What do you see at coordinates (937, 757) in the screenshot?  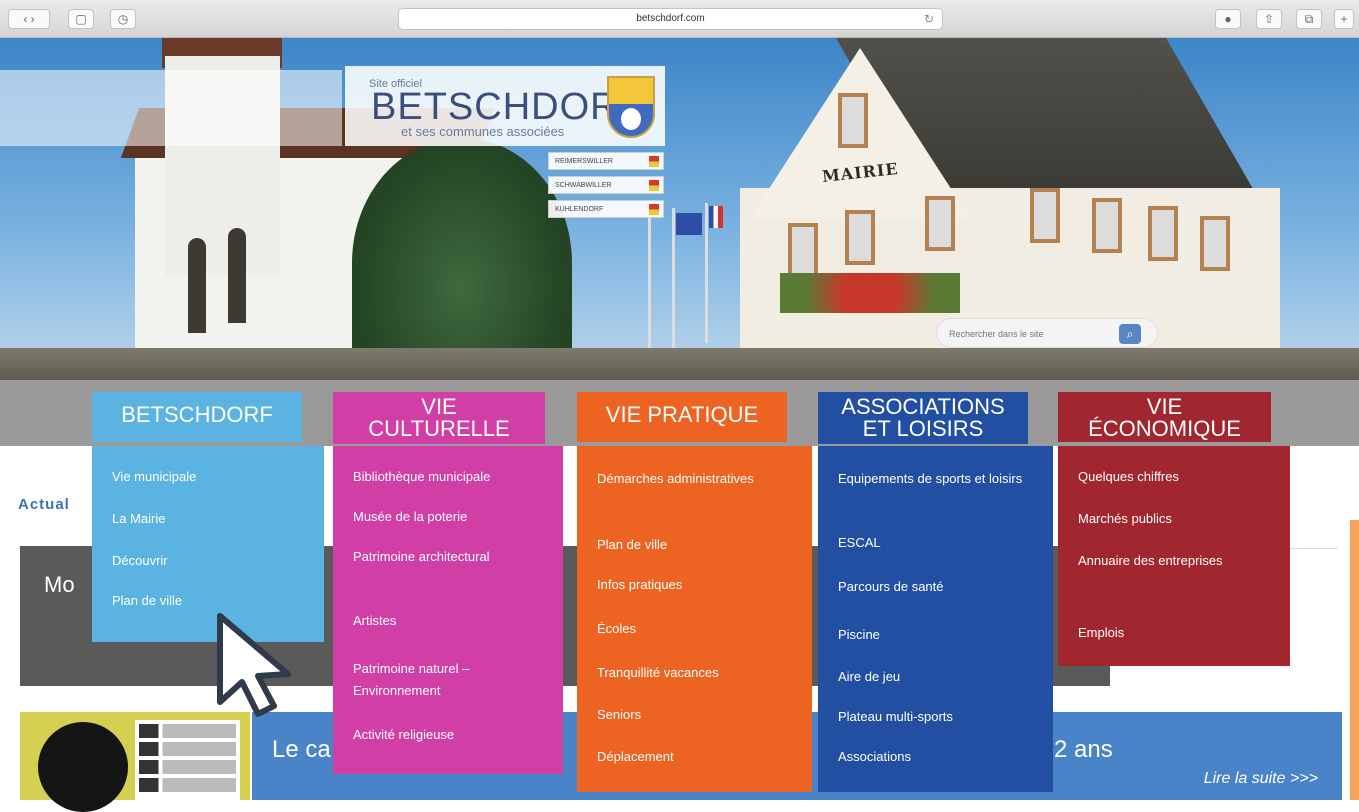 I see `menu-item: Associations` at bounding box center [937, 757].